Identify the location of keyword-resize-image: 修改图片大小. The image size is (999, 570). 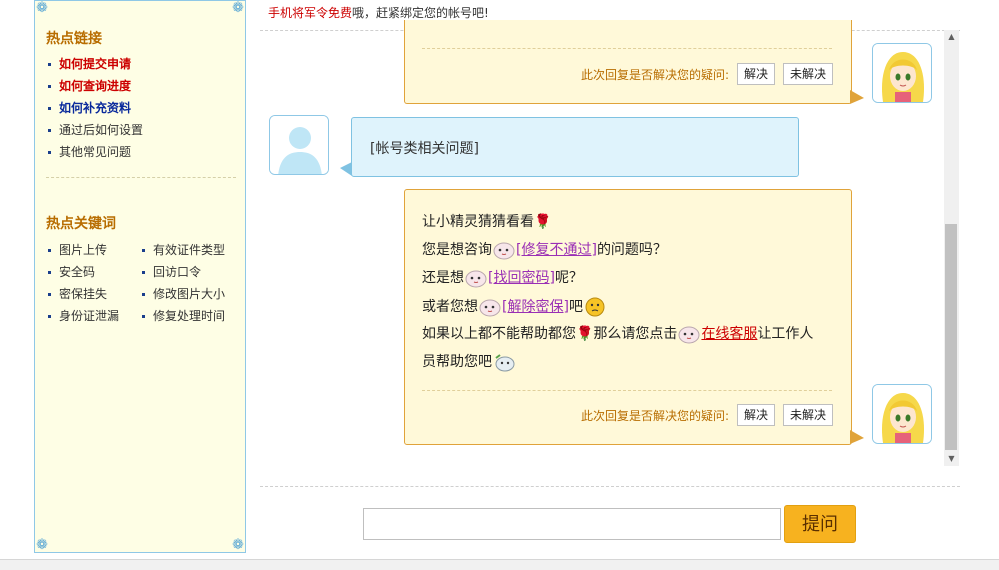
(183, 294).